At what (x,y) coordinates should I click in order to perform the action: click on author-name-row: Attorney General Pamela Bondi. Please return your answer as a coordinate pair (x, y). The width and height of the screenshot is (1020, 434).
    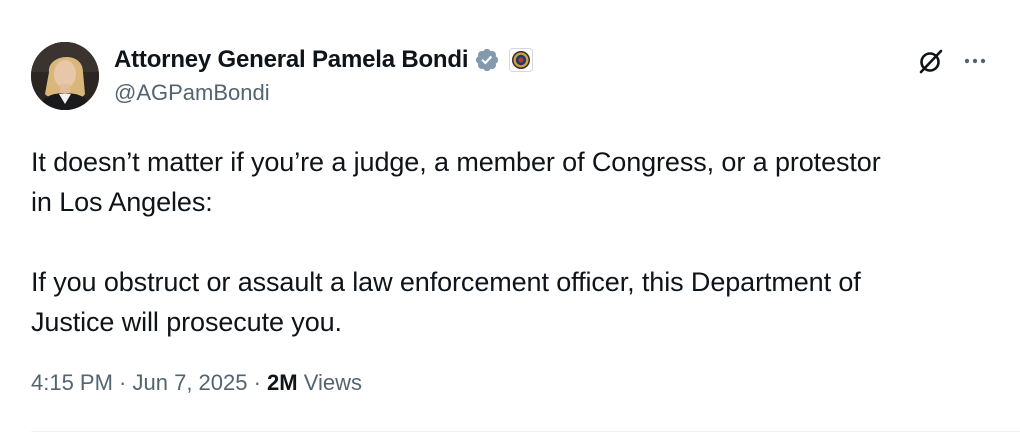
    Looking at the image, I should click on (324, 60).